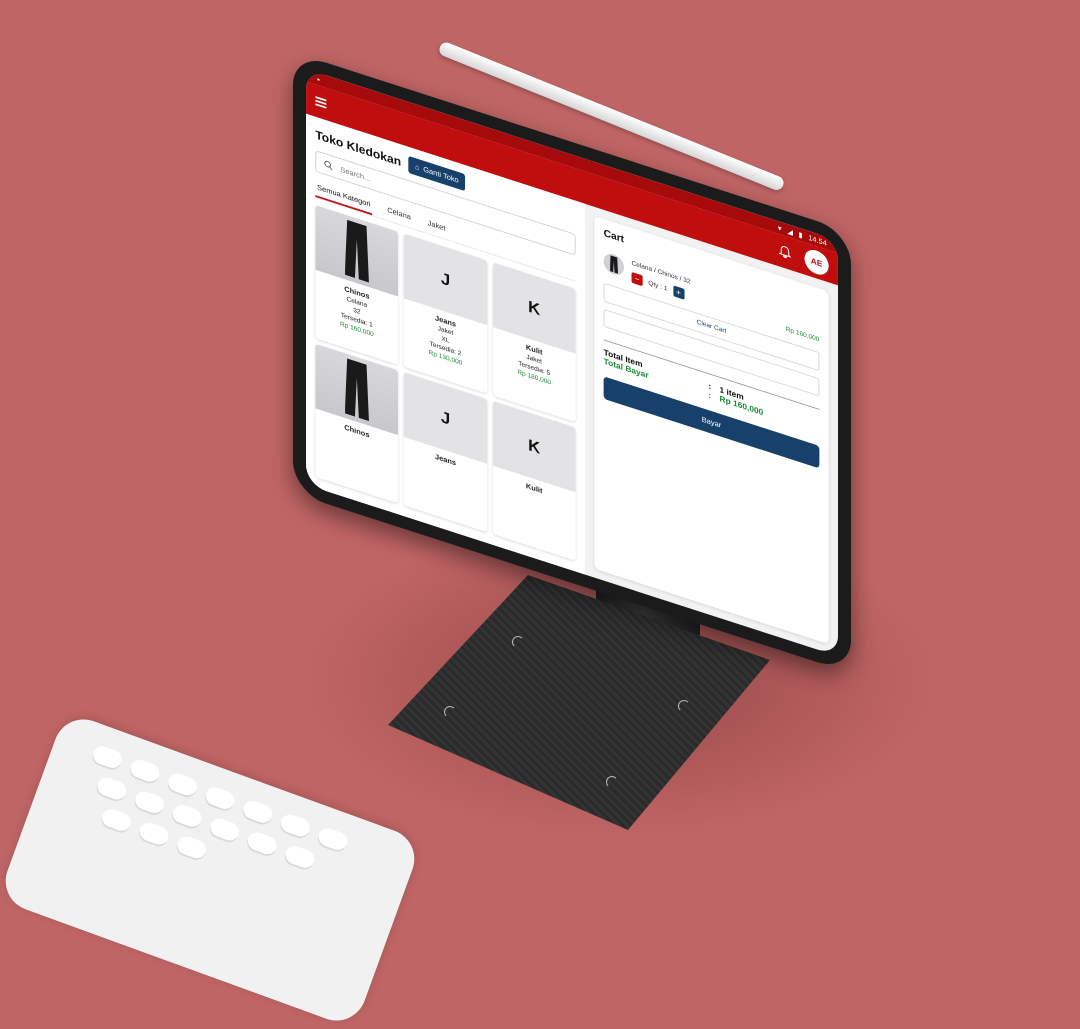  I want to click on product-card: J Jeans Jaket XL Tersedia: 2 Rp 130,000, so click(445, 313).